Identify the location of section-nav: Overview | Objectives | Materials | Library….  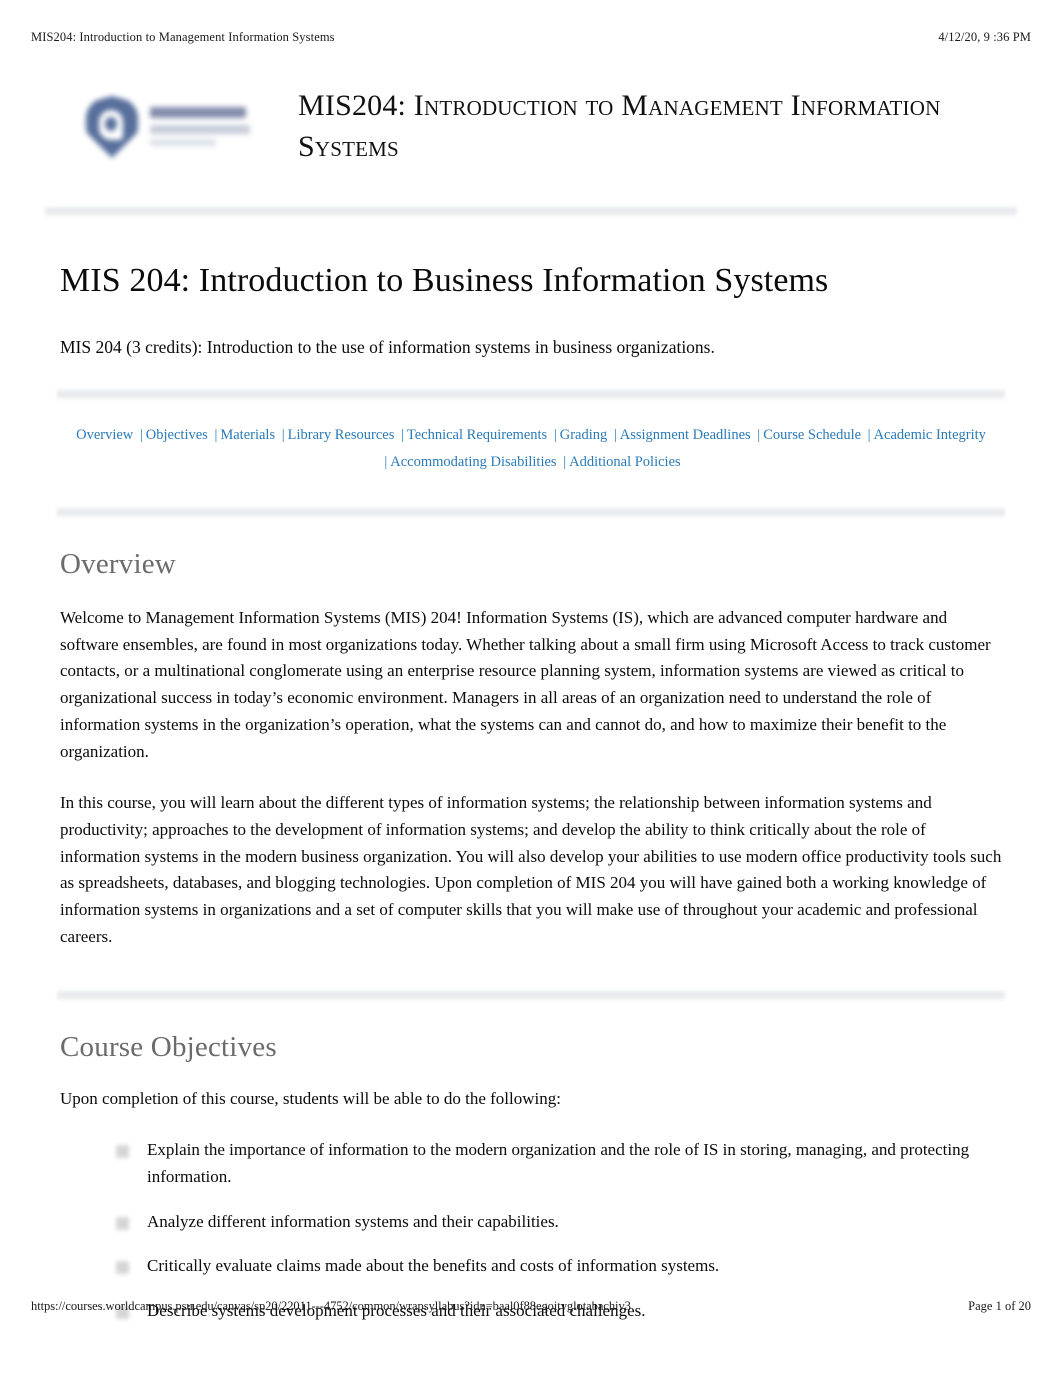
(531, 449).